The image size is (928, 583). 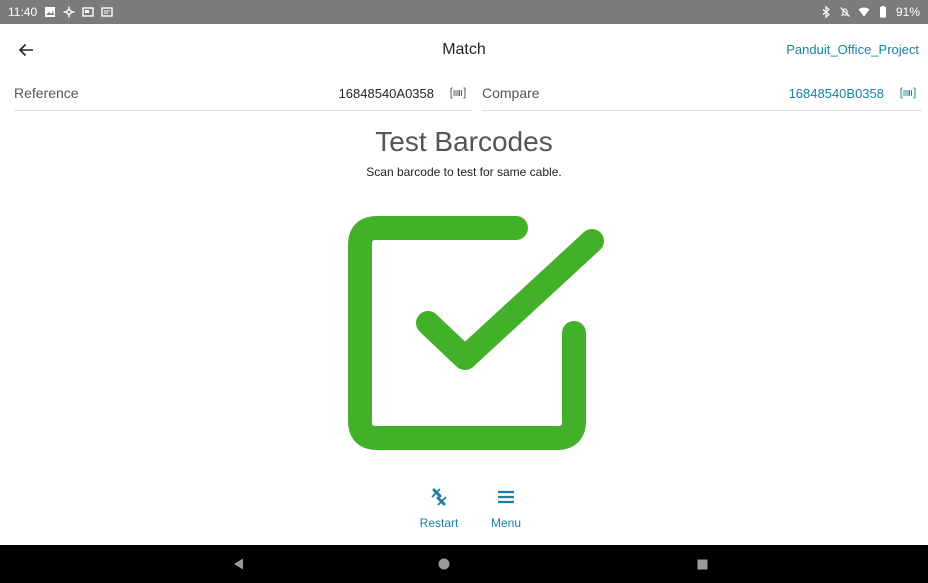 I want to click on app-bar: Match Panduit_Office_Project, so click(x=464, y=50).